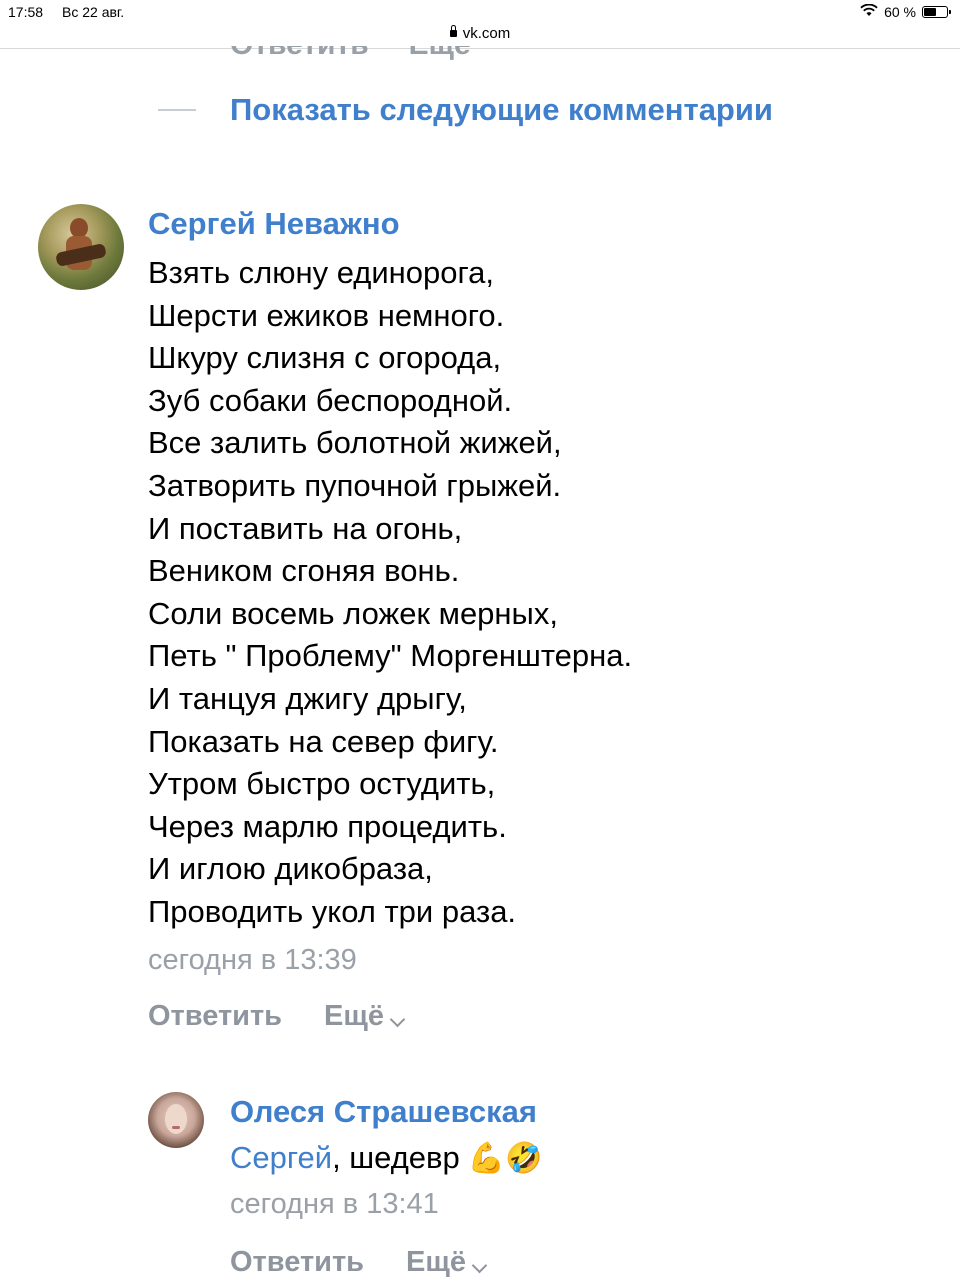 Image resolution: width=960 pixels, height=1280 pixels. What do you see at coordinates (334, 1204) in the screenshot?
I see `reply-timestamp: сегодня в 13:41` at bounding box center [334, 1204].